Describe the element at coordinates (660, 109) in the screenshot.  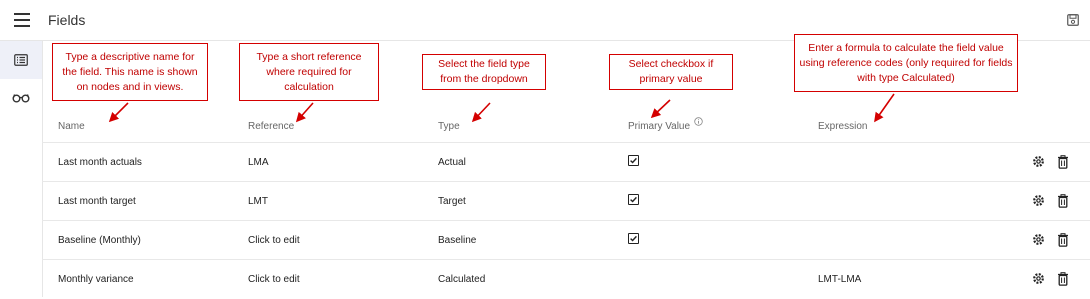
I see `arrow-primary-value` at that location.